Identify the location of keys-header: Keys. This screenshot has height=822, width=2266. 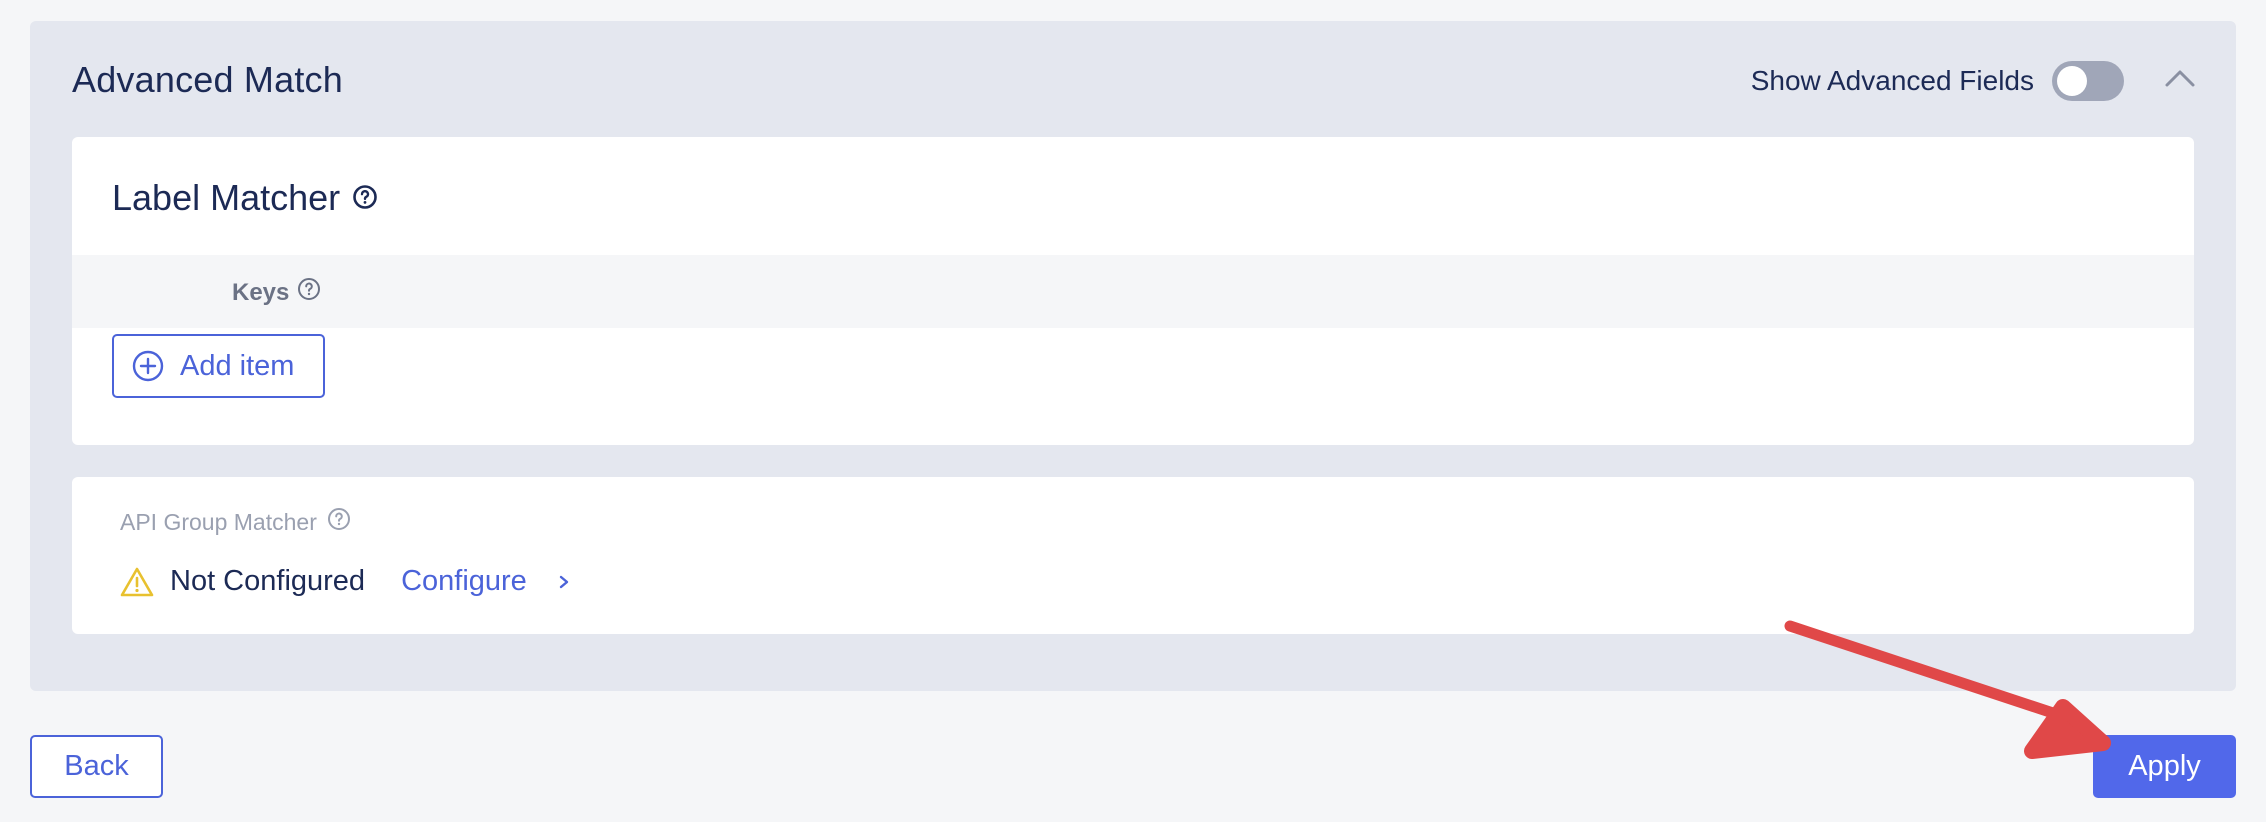
(276, 292).